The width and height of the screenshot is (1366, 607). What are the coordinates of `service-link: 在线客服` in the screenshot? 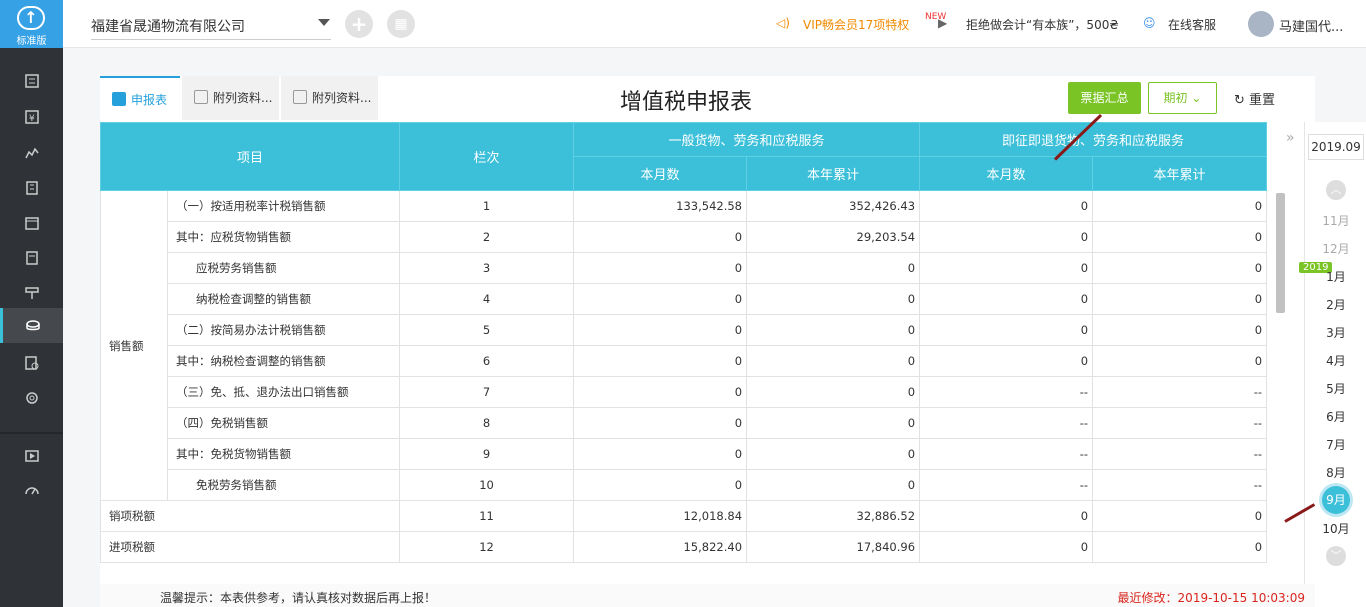 It's located at (1192, 24).